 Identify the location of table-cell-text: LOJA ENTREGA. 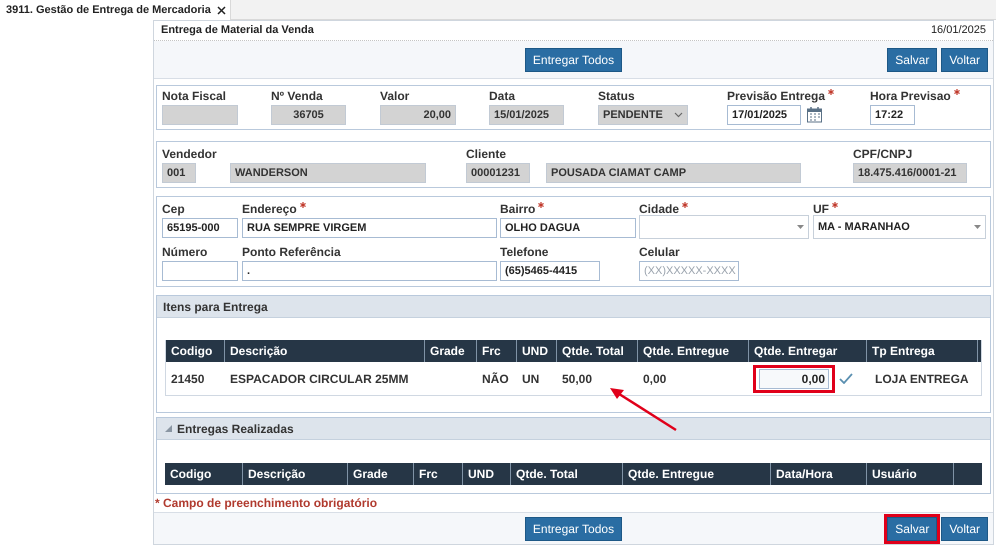
(922, 379).